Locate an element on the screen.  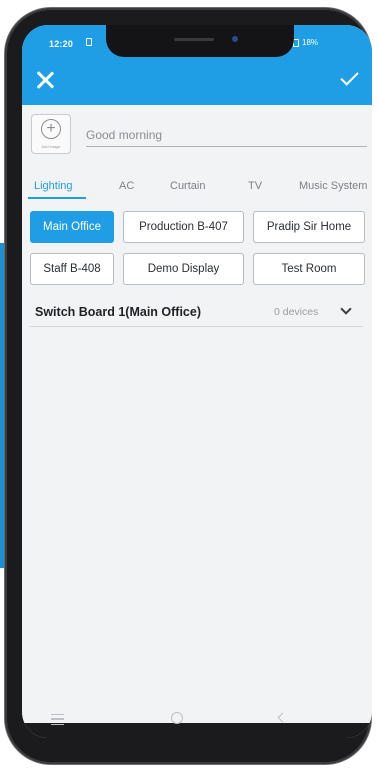
add-image-caption: Add image is located at coordinates (51, 146).